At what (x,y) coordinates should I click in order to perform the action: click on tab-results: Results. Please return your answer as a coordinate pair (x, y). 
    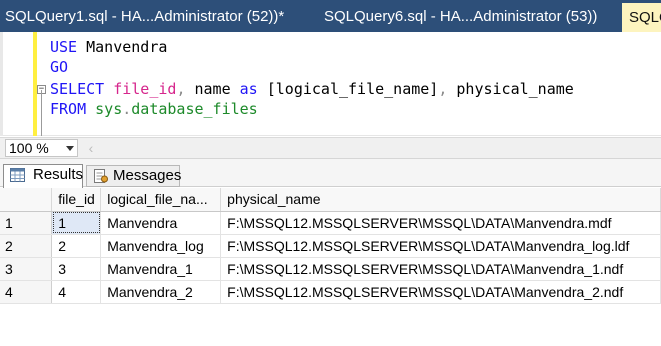
    Looking at the image, I should click on (43, 176).